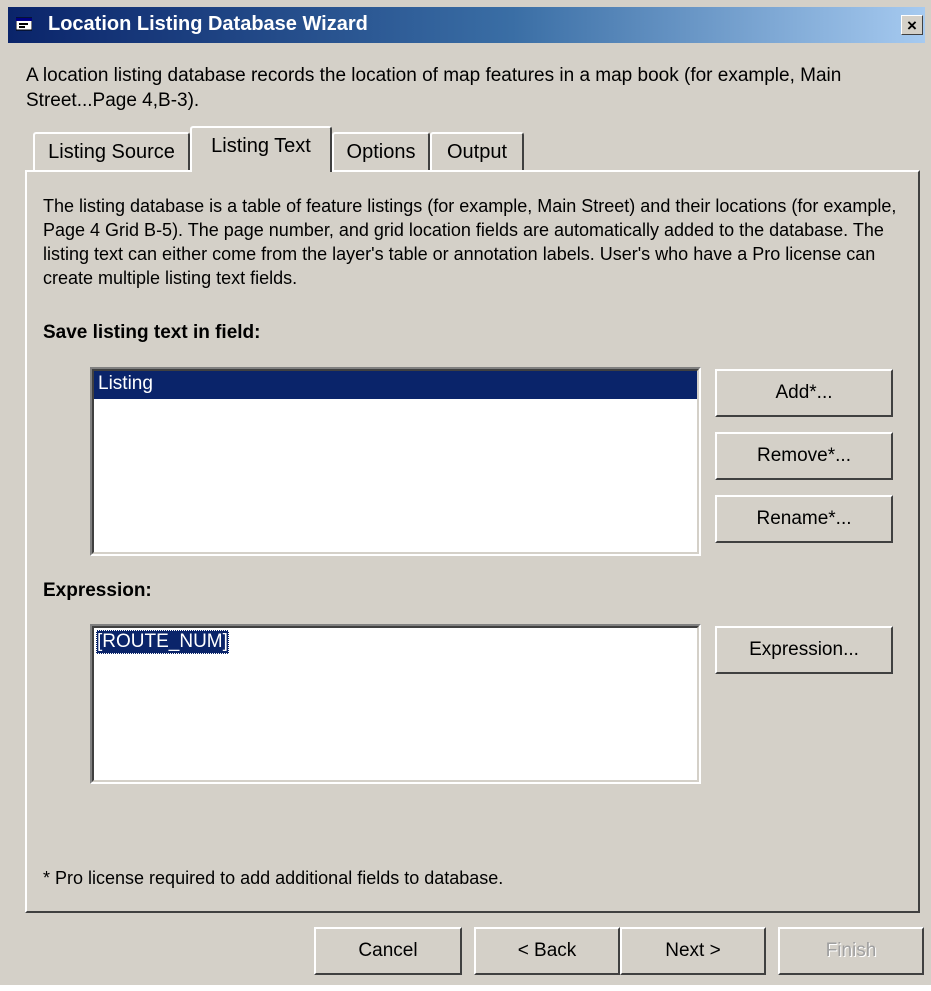  What do you see at coordinates (381, 152) in the screenshot?
I see `tab-options: Options` at bounding box center [381, 152].